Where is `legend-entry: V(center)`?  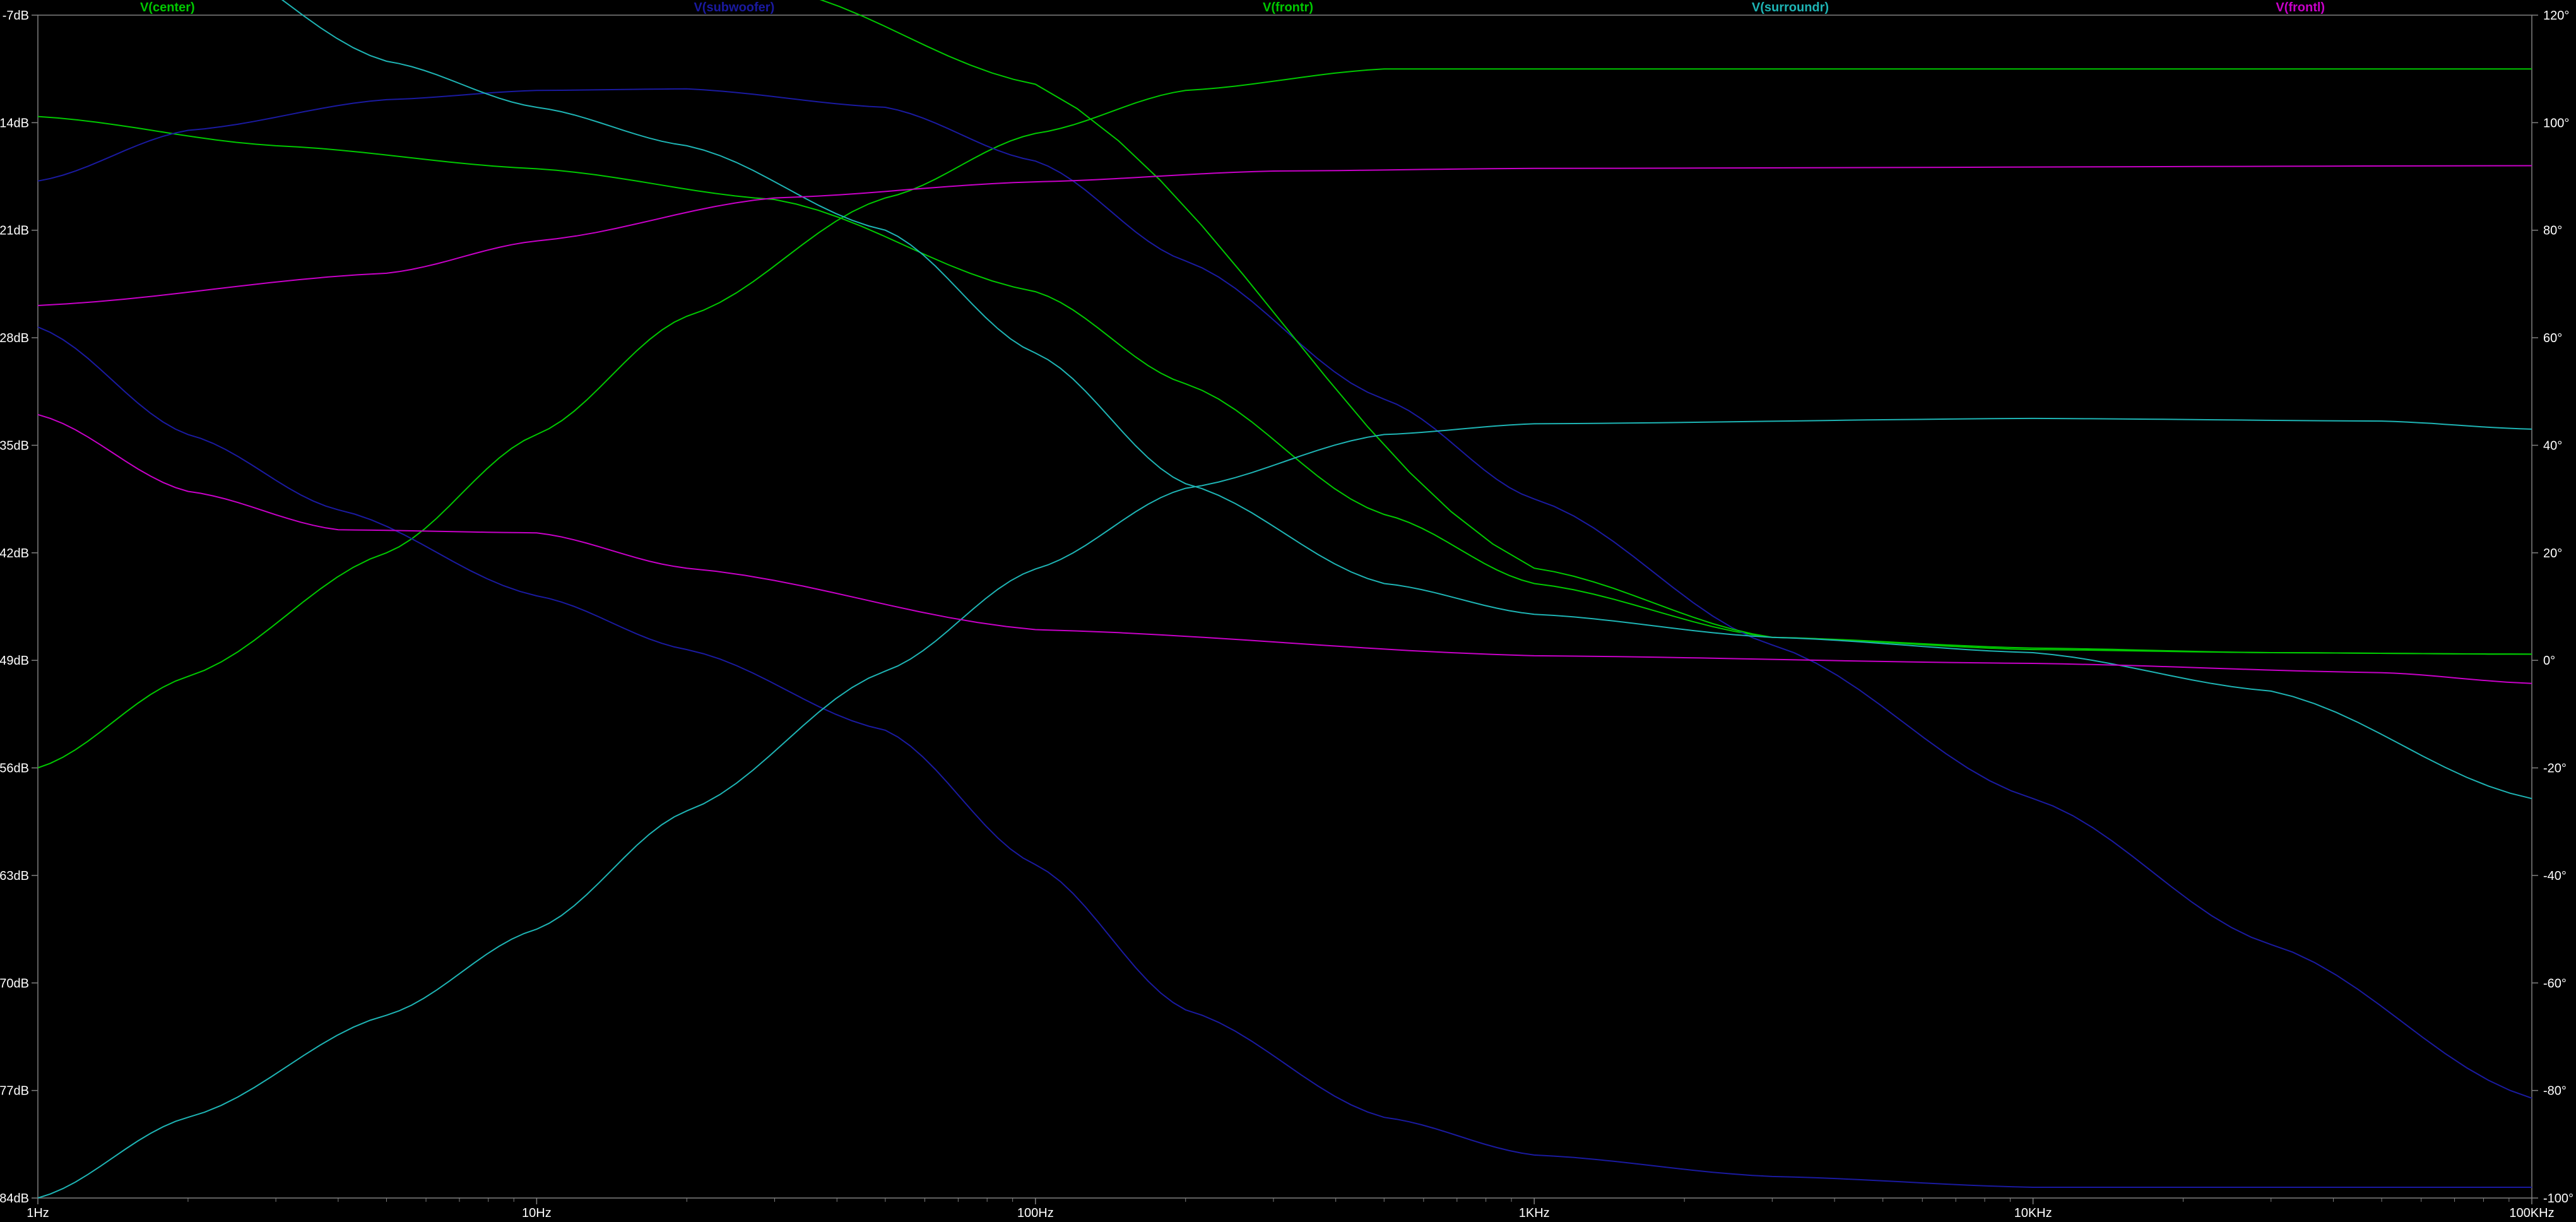
legend-entry: V(center) is located at coordinates (167, 8).